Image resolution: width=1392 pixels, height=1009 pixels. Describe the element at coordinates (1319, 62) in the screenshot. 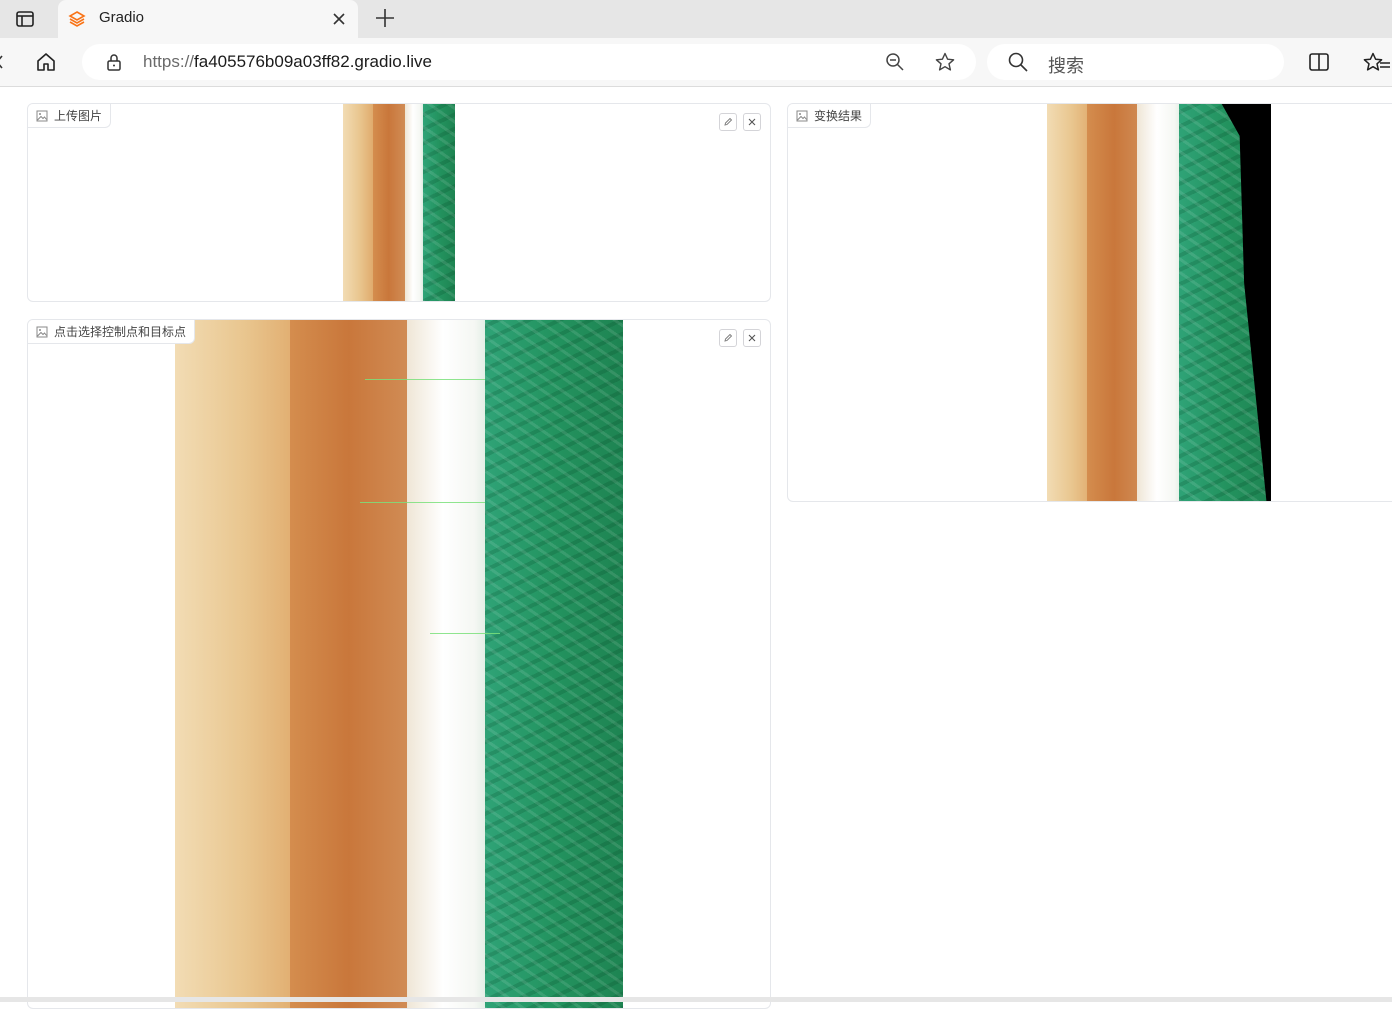

I see `split-screen-icon` at that location.